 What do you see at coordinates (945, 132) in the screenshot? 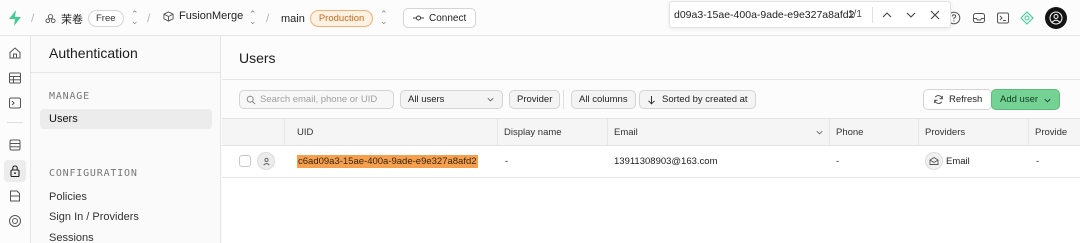
I see `column-header-providers: Providers` at bounding box center [945, 132].